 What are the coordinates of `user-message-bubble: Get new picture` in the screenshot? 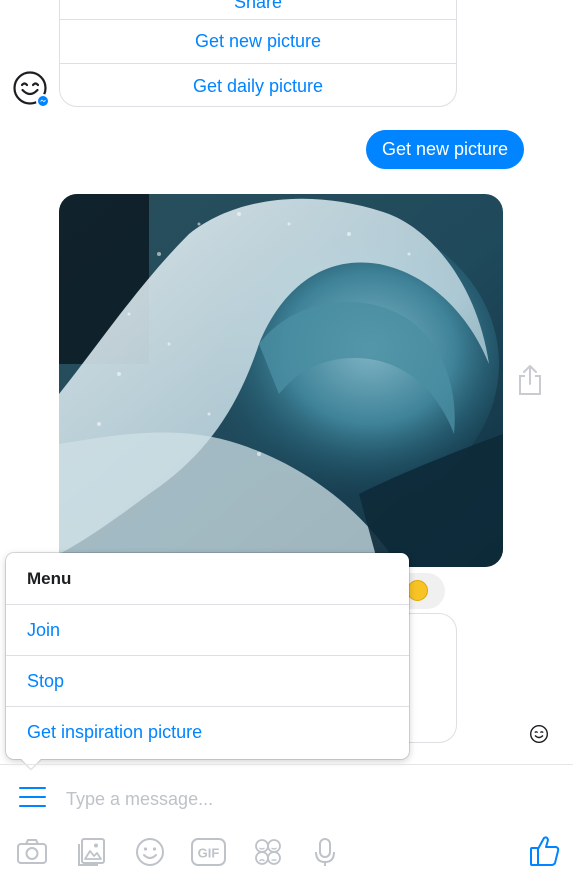 It's located at (445, 149).